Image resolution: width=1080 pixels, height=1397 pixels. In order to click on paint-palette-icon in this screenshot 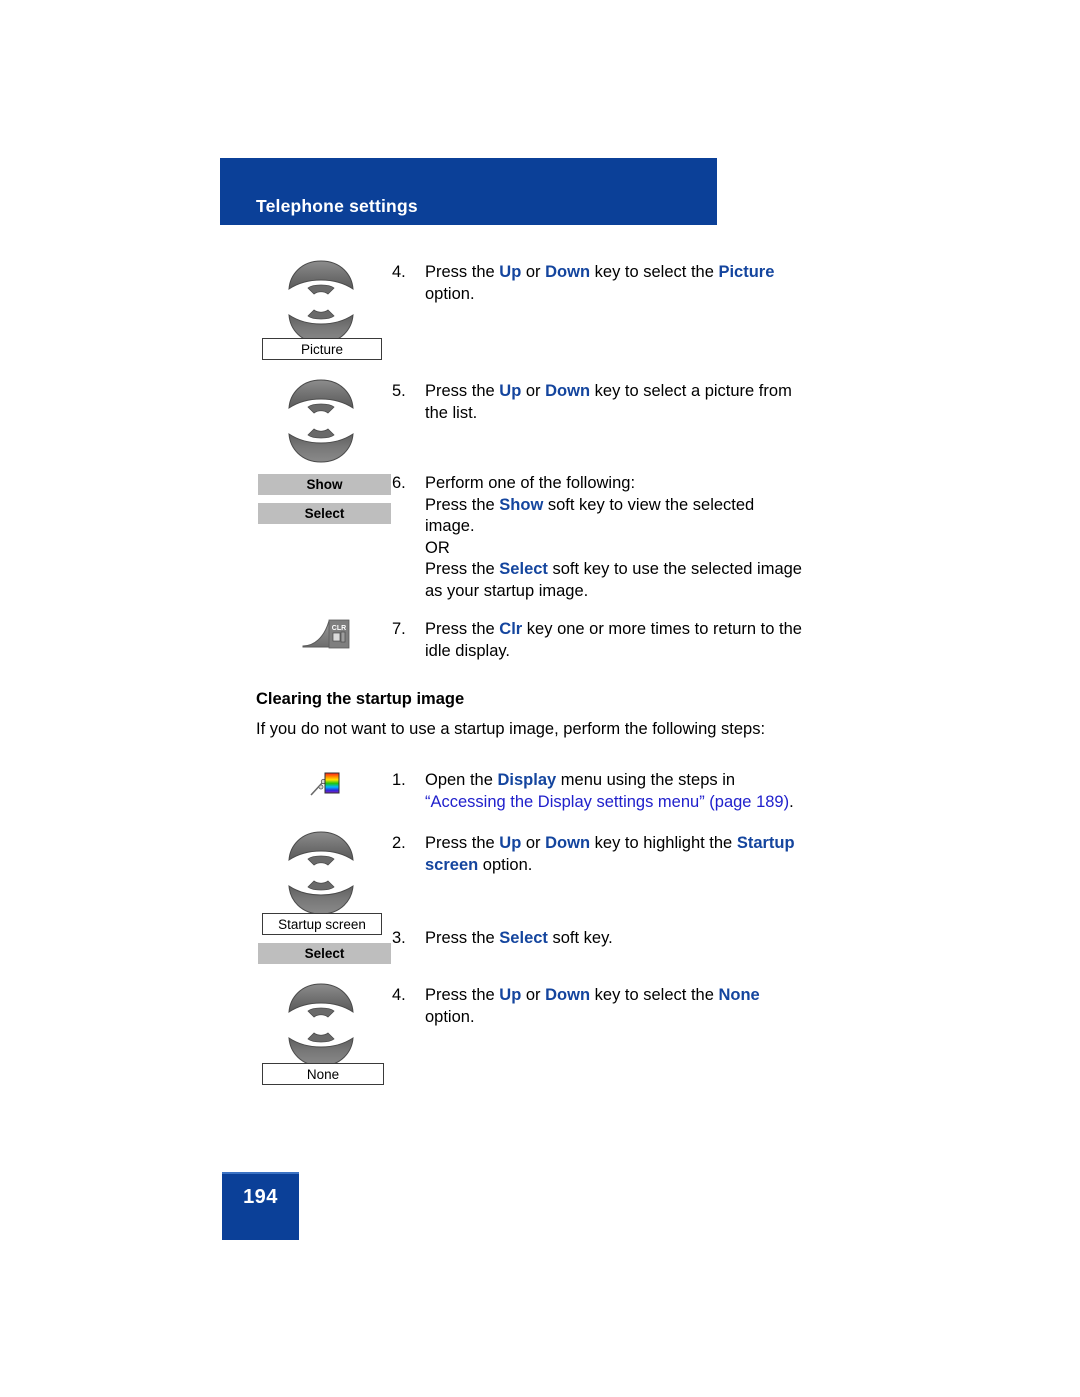, I will do `click(325, 784)`.